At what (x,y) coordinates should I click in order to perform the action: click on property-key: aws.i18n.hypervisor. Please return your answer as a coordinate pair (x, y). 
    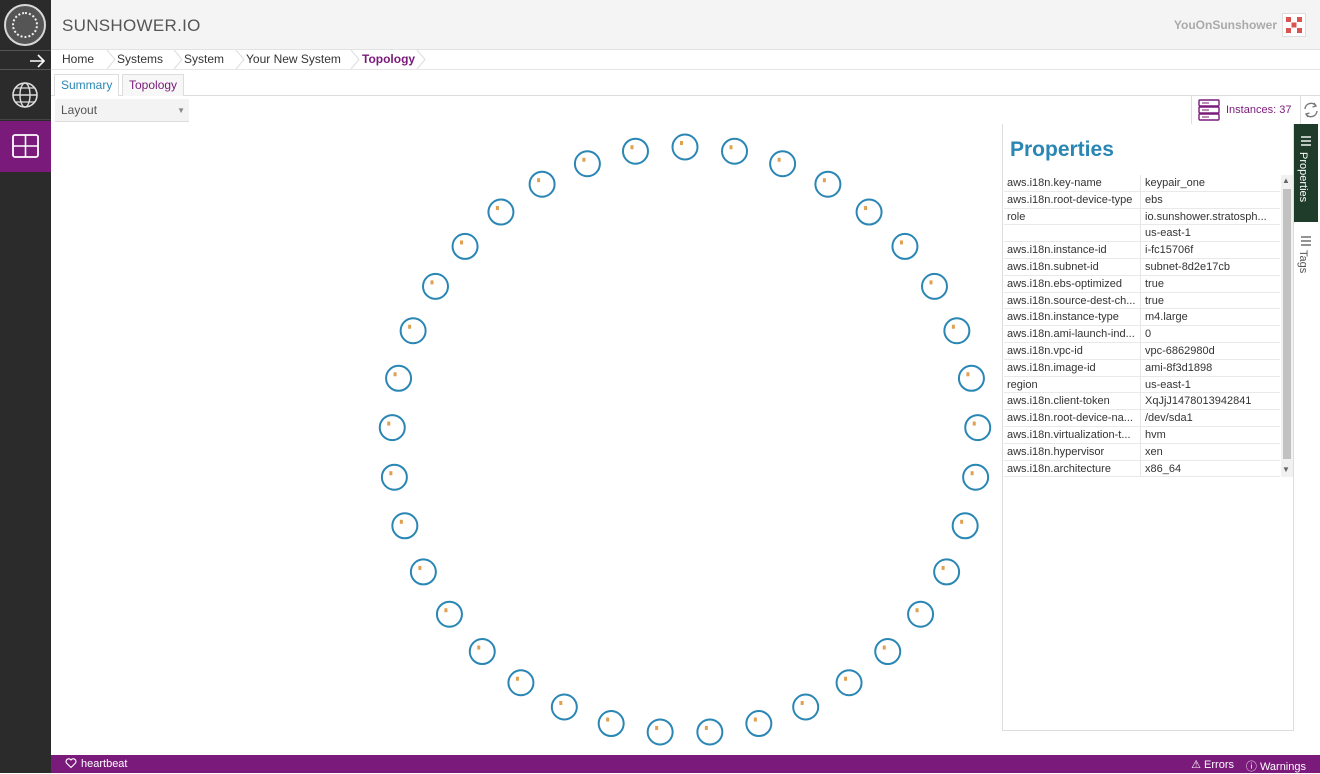
    Looking at the image, I should click on (1072, 451).